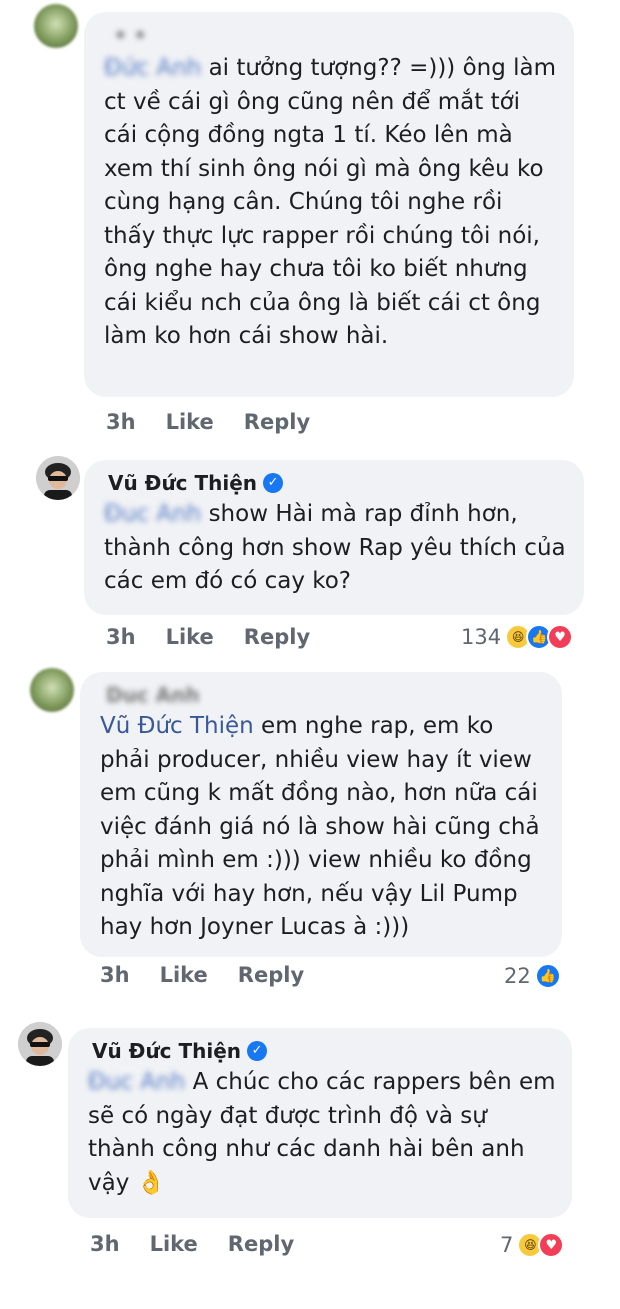 The height and width of the screenshot is (1309, 620). What do you see at coordinates (507, 1245) in the screenshot?
I see `reaction-count: 7` at bounding box center [507, 1245].